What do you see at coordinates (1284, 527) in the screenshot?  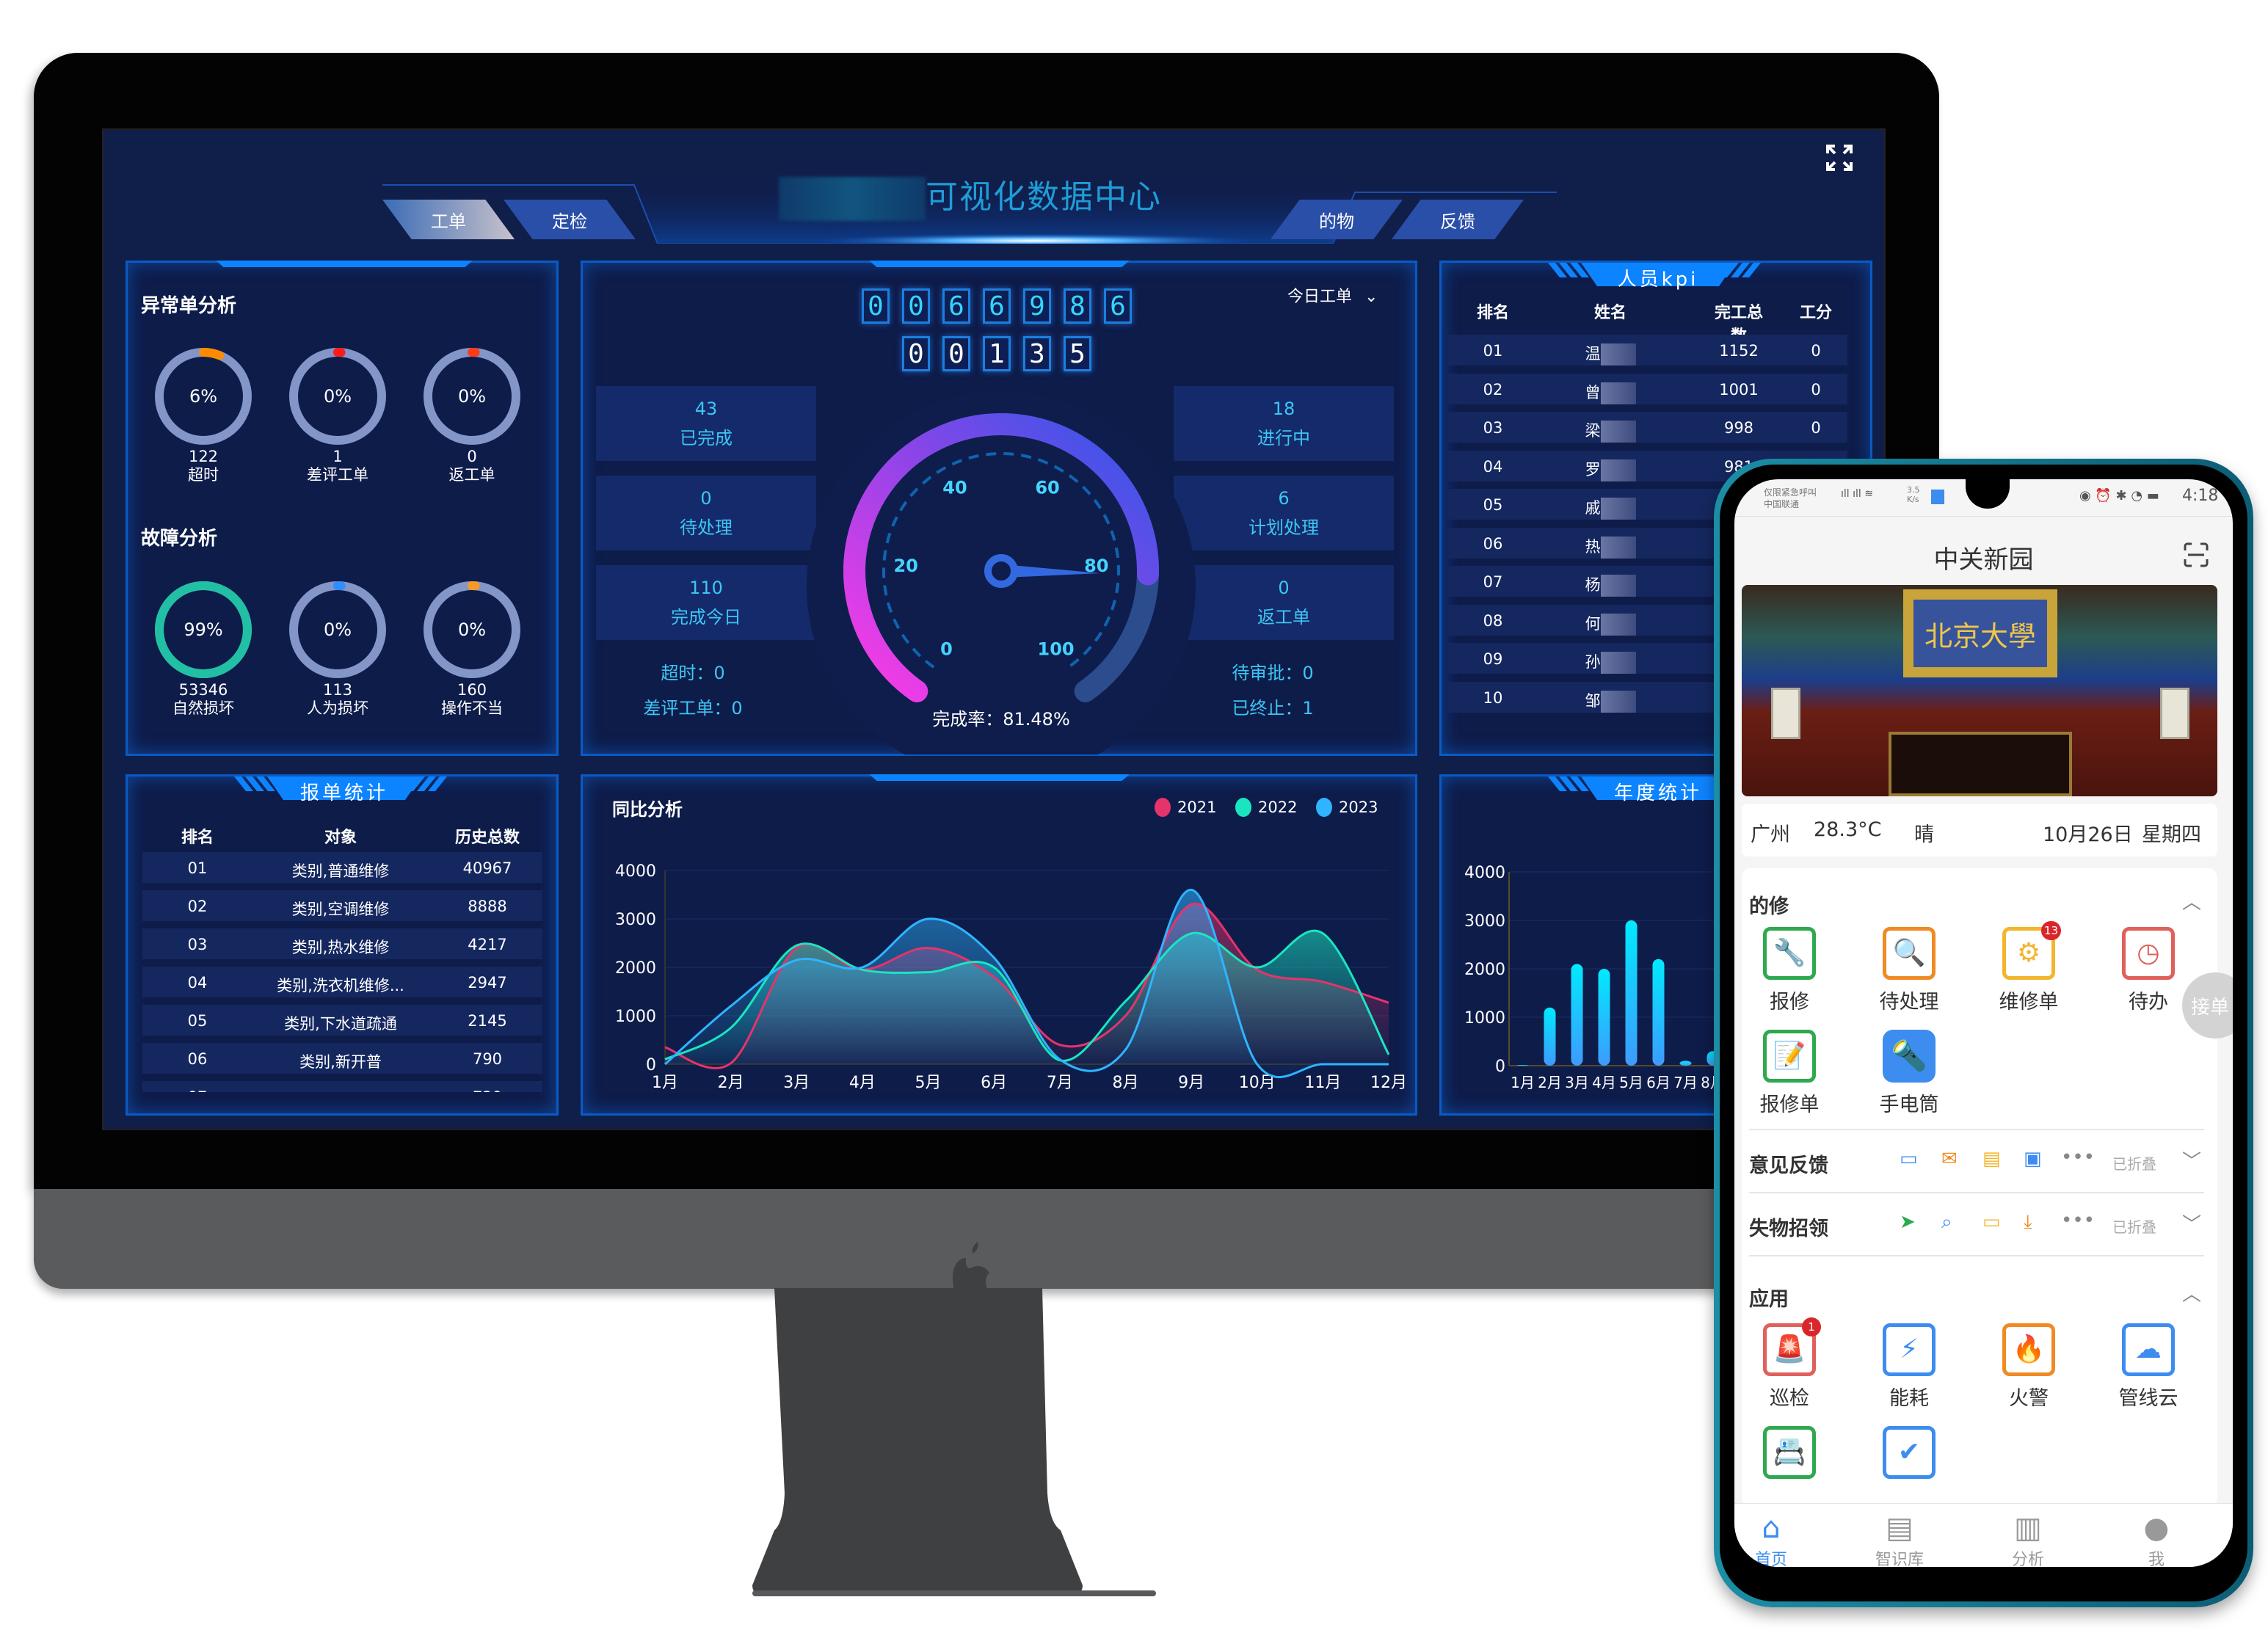 I see `stat-label: 计划处理` at bounding box center [1284, 527].